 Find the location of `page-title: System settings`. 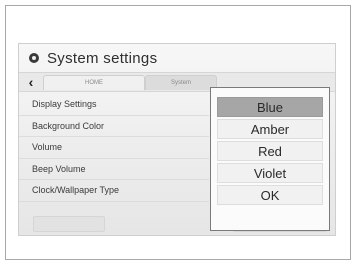

page-title: System settings is located at coordinates (102, 58).